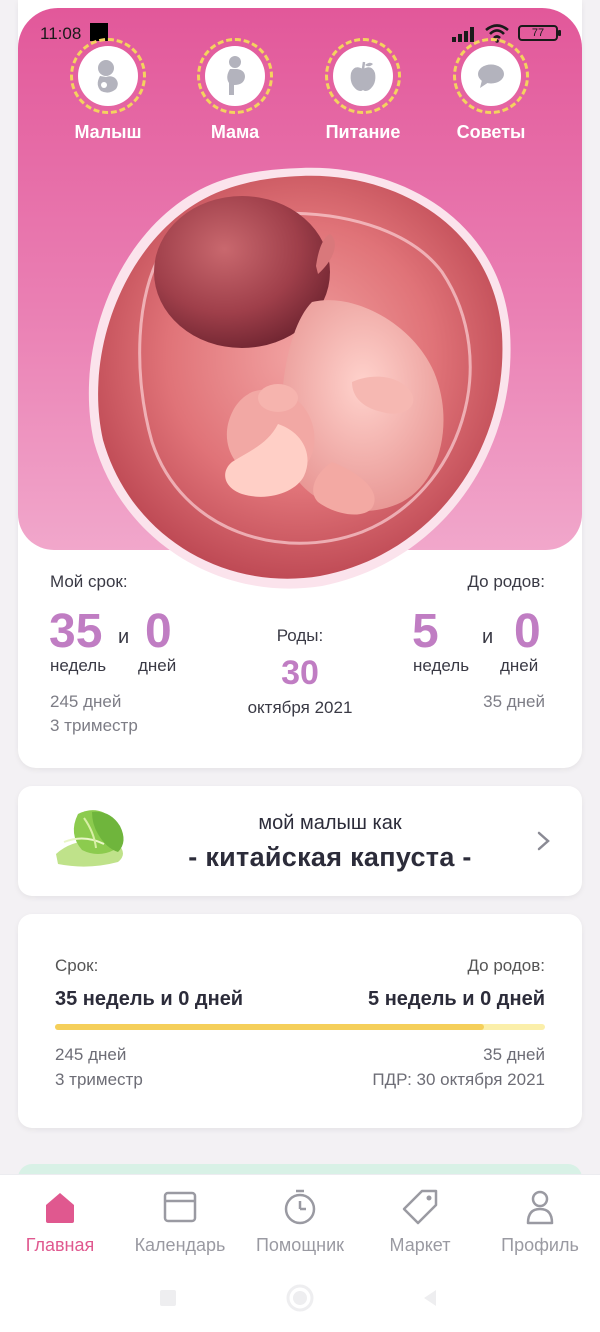 This screenshot has width=600, height=1332. I want to click on until-value: 5 недель и 0 дней, so click(456, 999).